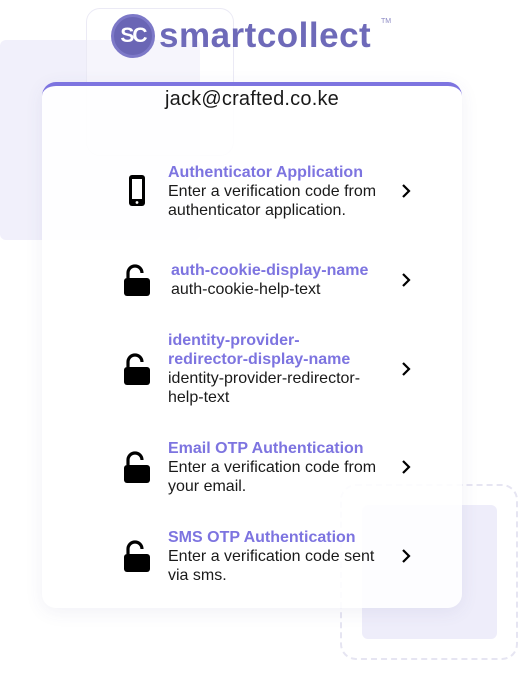 The image size is (531, 676). Describe the element at coordinates (262, 537) in the screenshot. I see `option-title: SMS OTP Authentication` at that location.